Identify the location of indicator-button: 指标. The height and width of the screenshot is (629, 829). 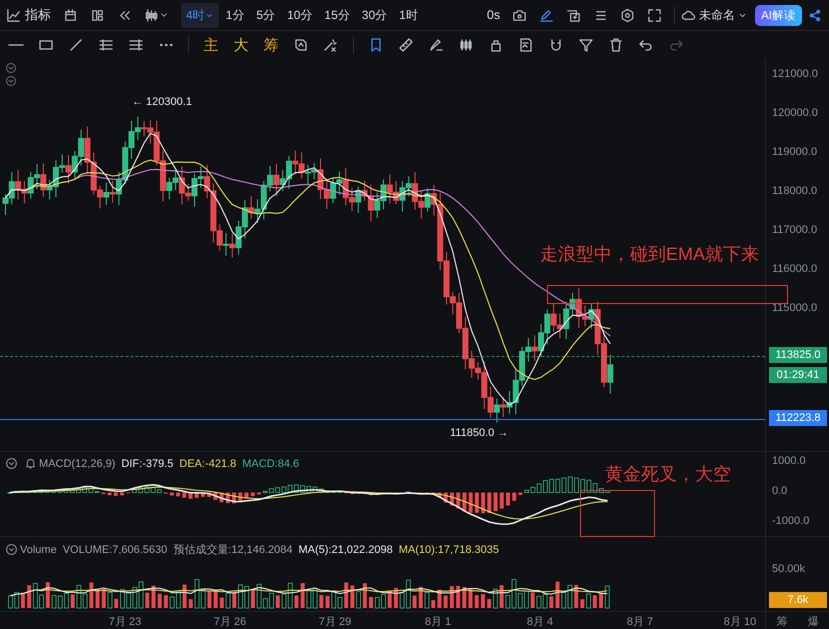
(28, 15).